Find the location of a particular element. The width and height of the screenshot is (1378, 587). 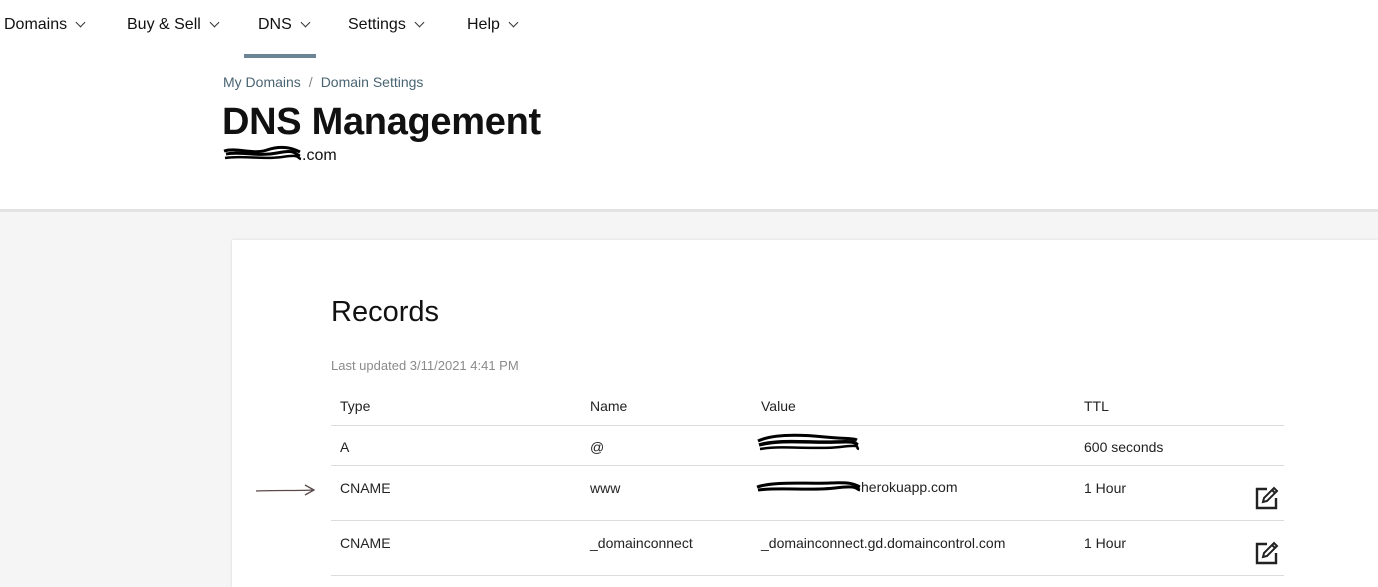

nav-settings: Settings is located at coordinates (386, 25).